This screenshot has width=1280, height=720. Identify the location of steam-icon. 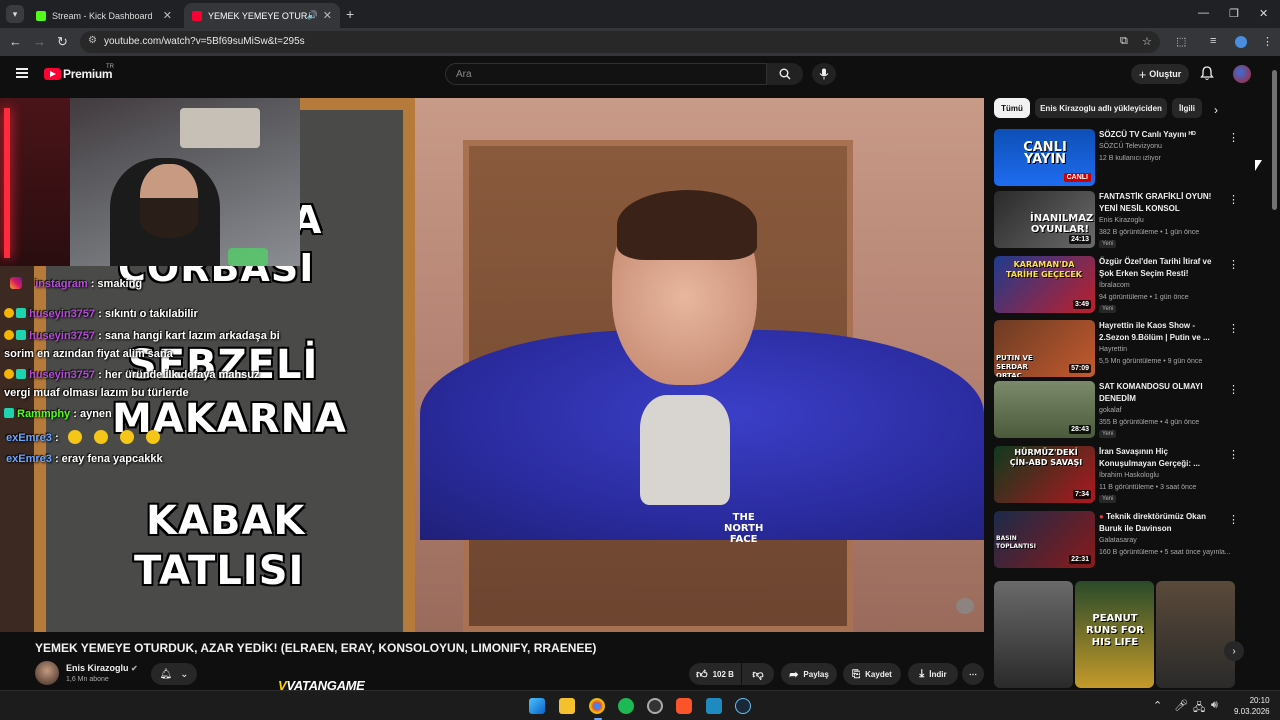
(743, 706).